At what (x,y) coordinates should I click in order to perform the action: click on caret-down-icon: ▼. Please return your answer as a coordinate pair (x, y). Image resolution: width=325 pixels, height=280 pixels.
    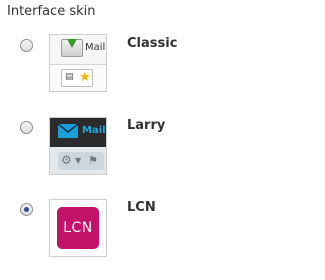
    Looking at the image, I should click on (78, 160).